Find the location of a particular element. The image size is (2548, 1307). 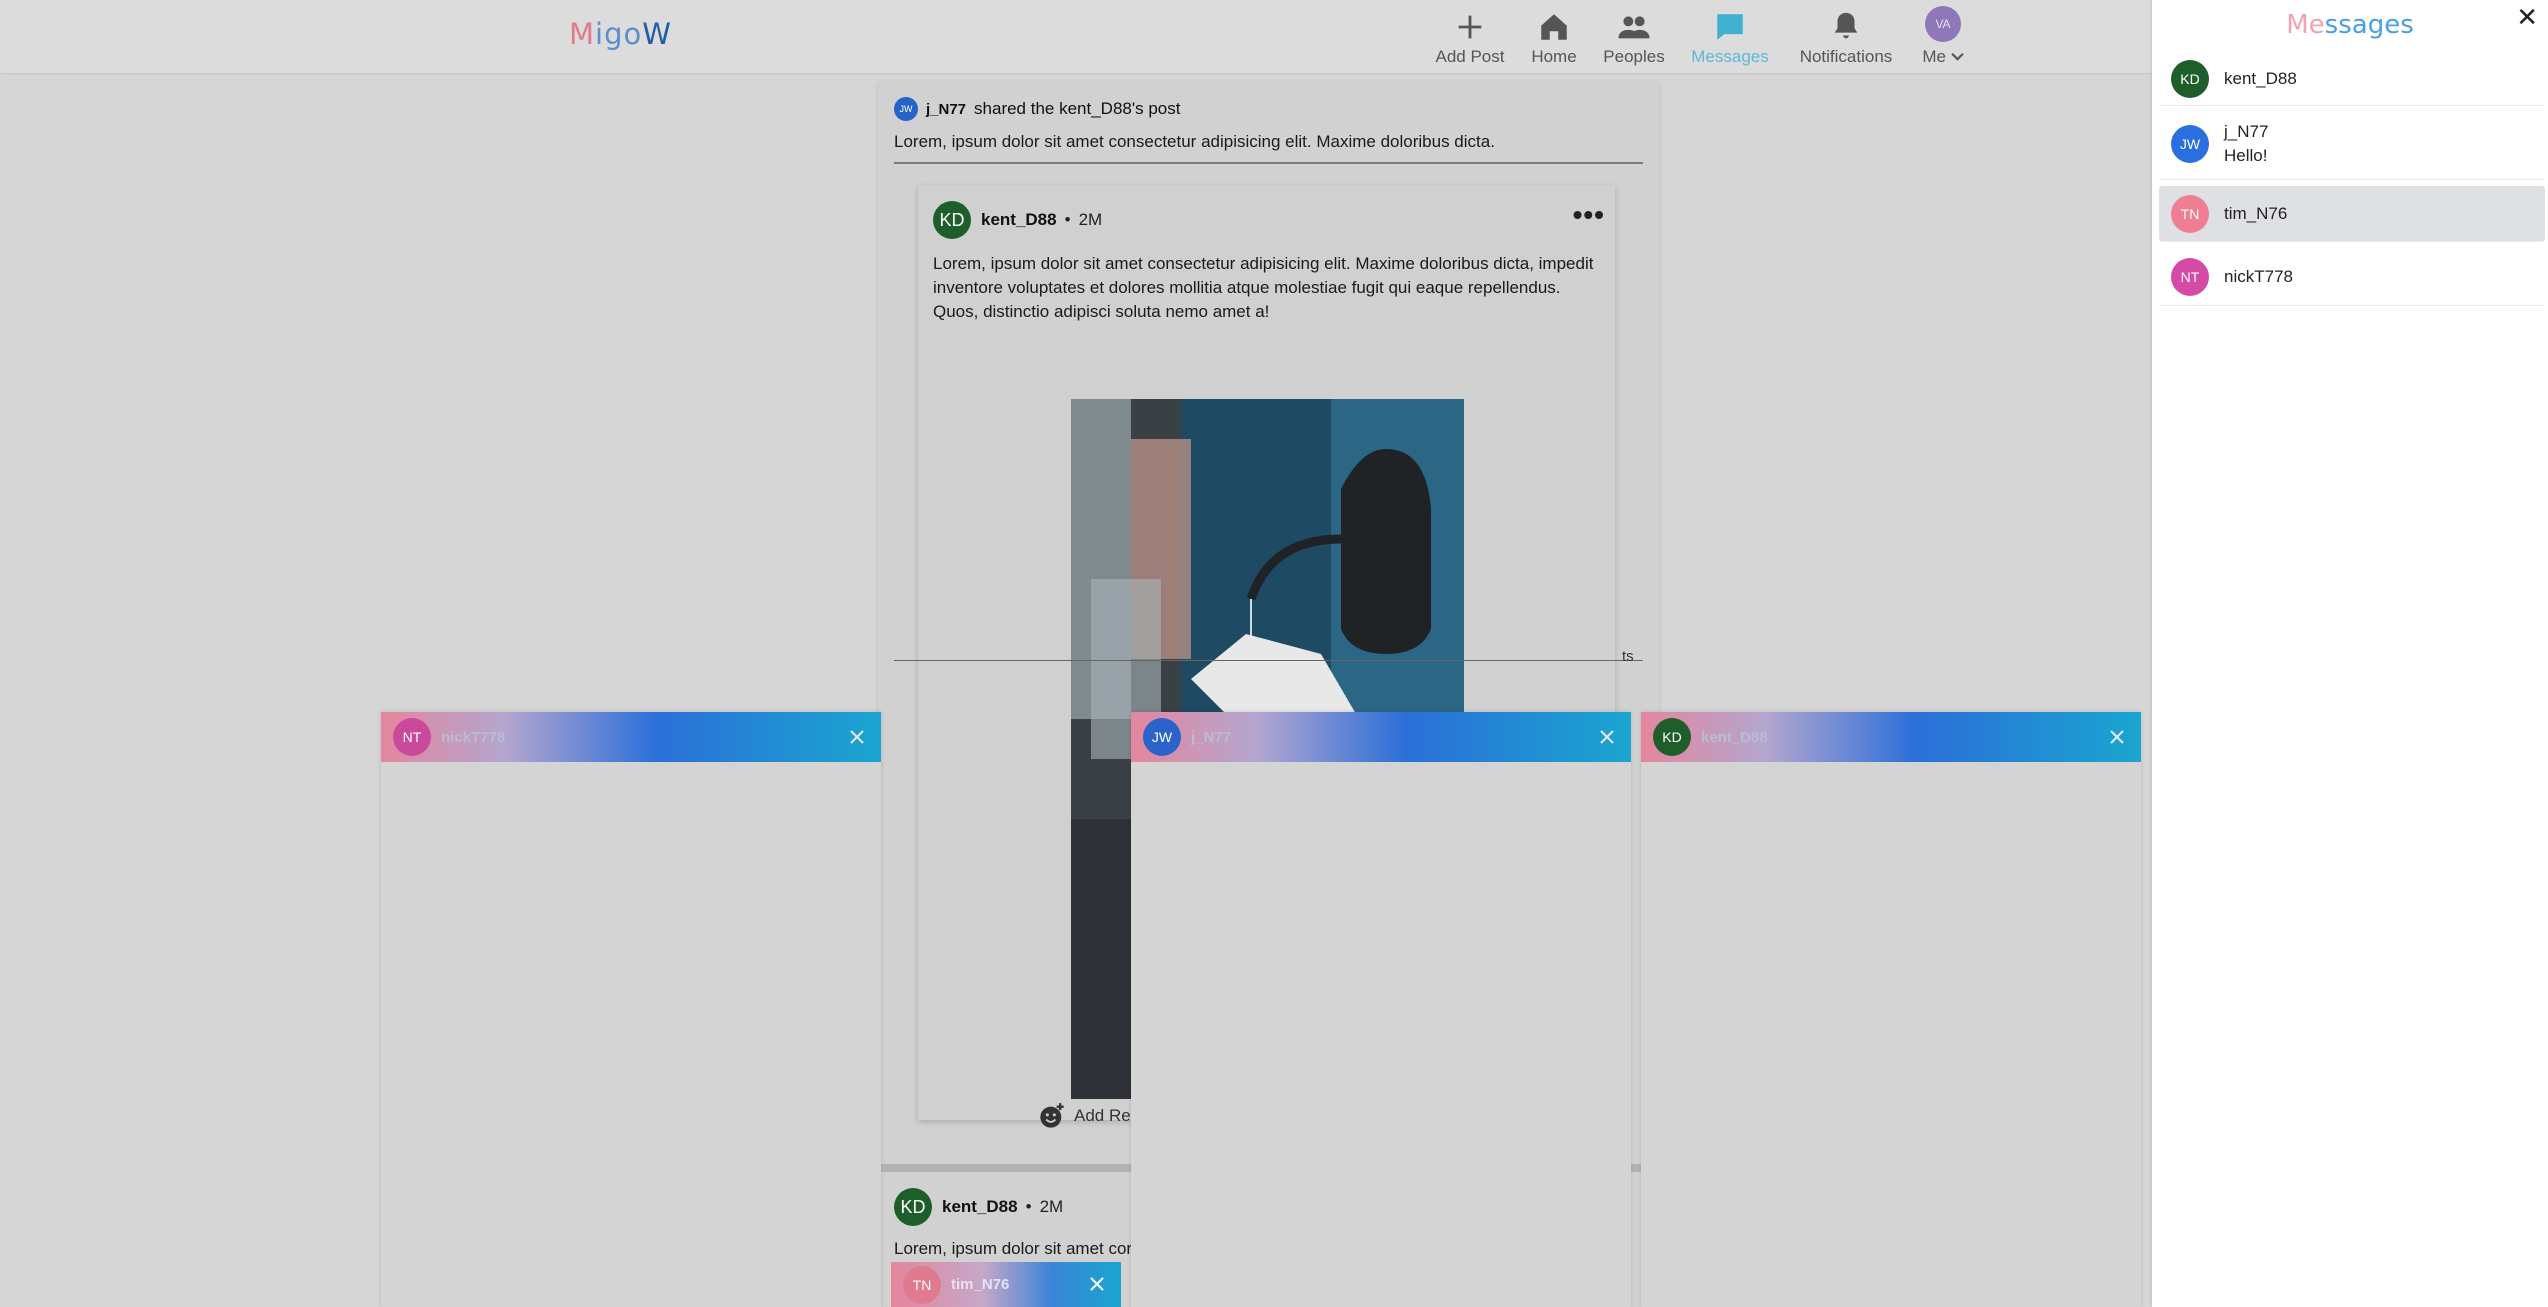

nav-me-text: Me is located at coordinates (1934, 56).